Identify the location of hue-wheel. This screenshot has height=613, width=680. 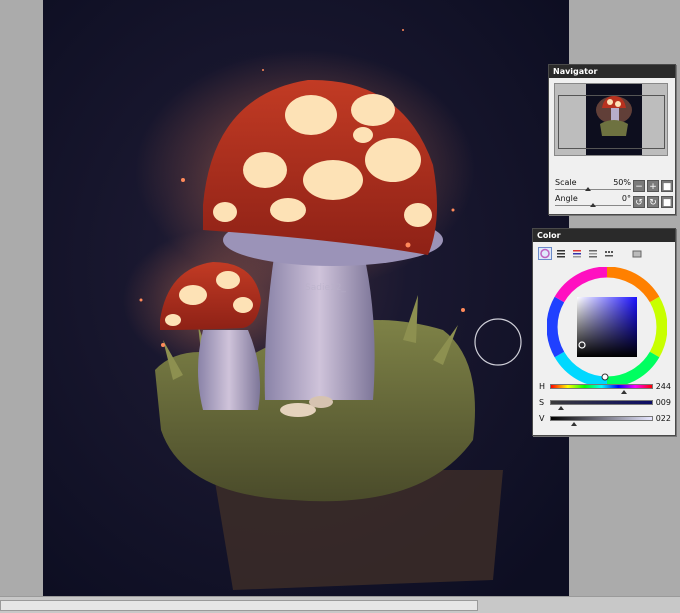
(607, 327).